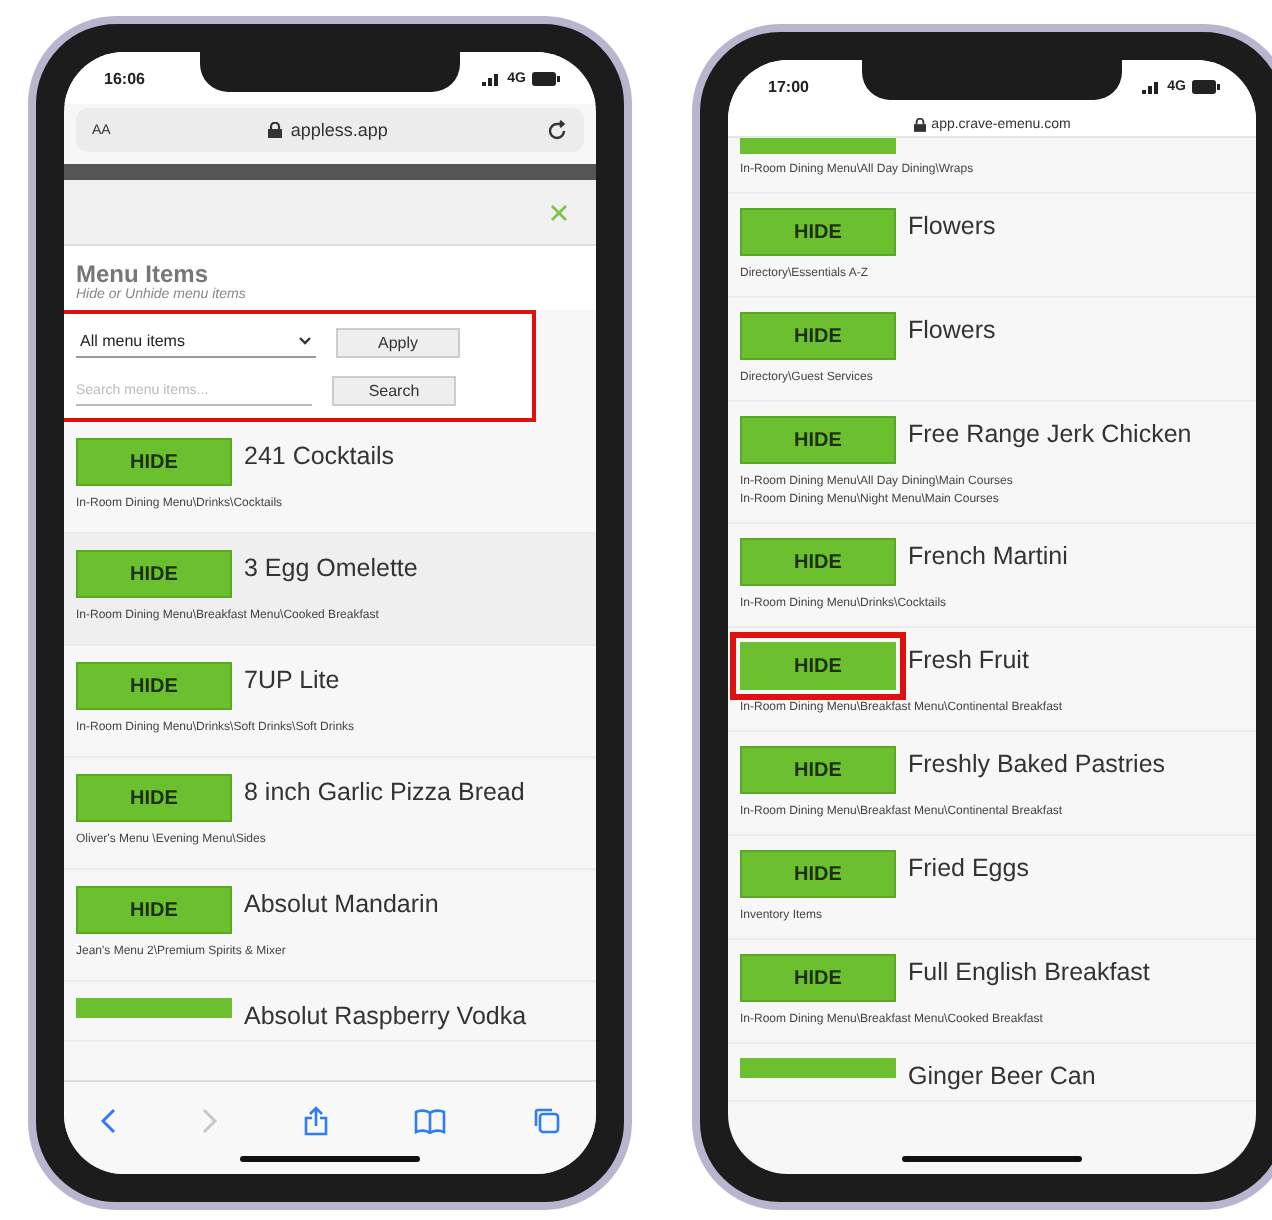 The image size is (1272, 1220). Describe the element at coordinates (292, 679) in the screenshot. I see `item-name: 7UP Lite` at that location.